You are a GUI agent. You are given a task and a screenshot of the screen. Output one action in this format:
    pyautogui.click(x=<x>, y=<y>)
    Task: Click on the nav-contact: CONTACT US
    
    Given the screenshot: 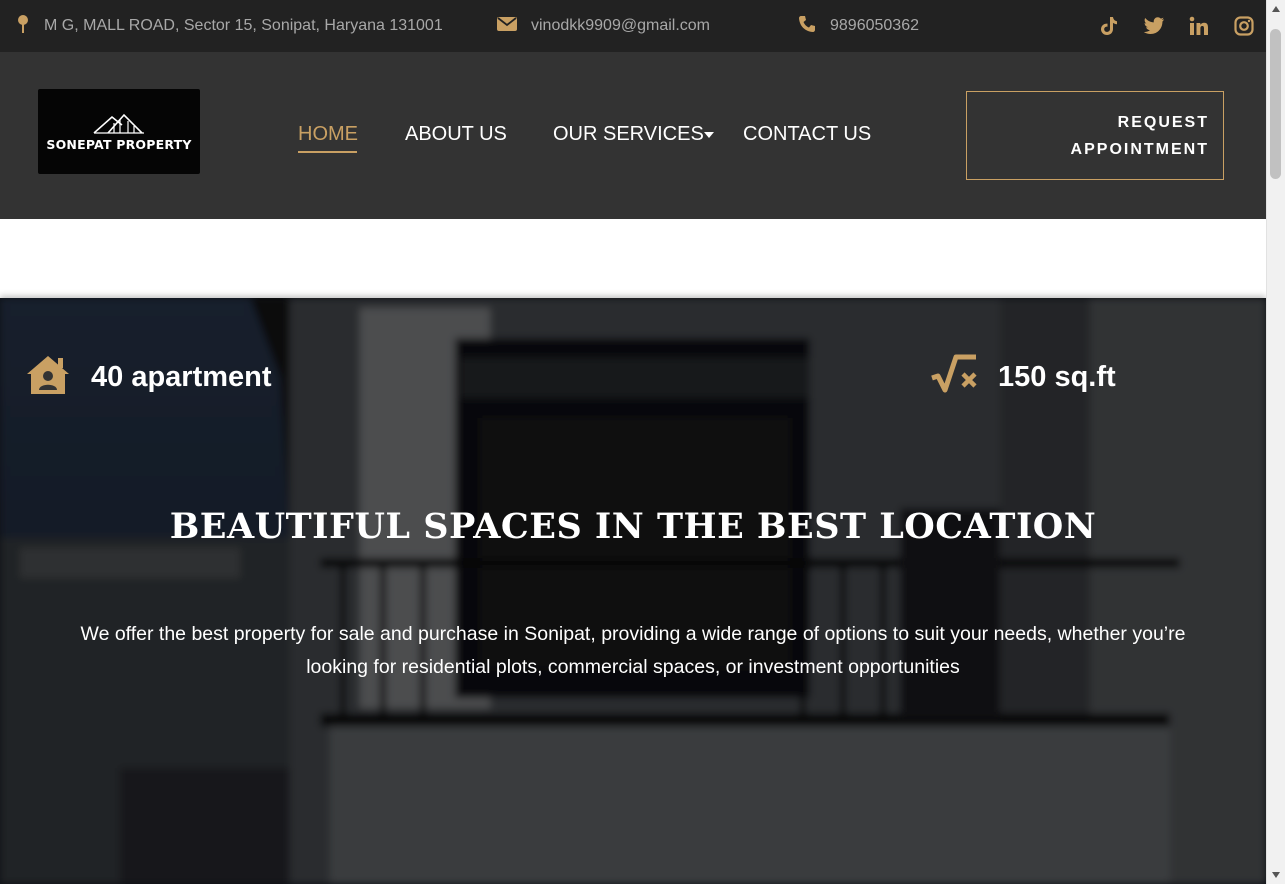 What is the action you would take?
    pyautogui.click(x=807, y=134)
    